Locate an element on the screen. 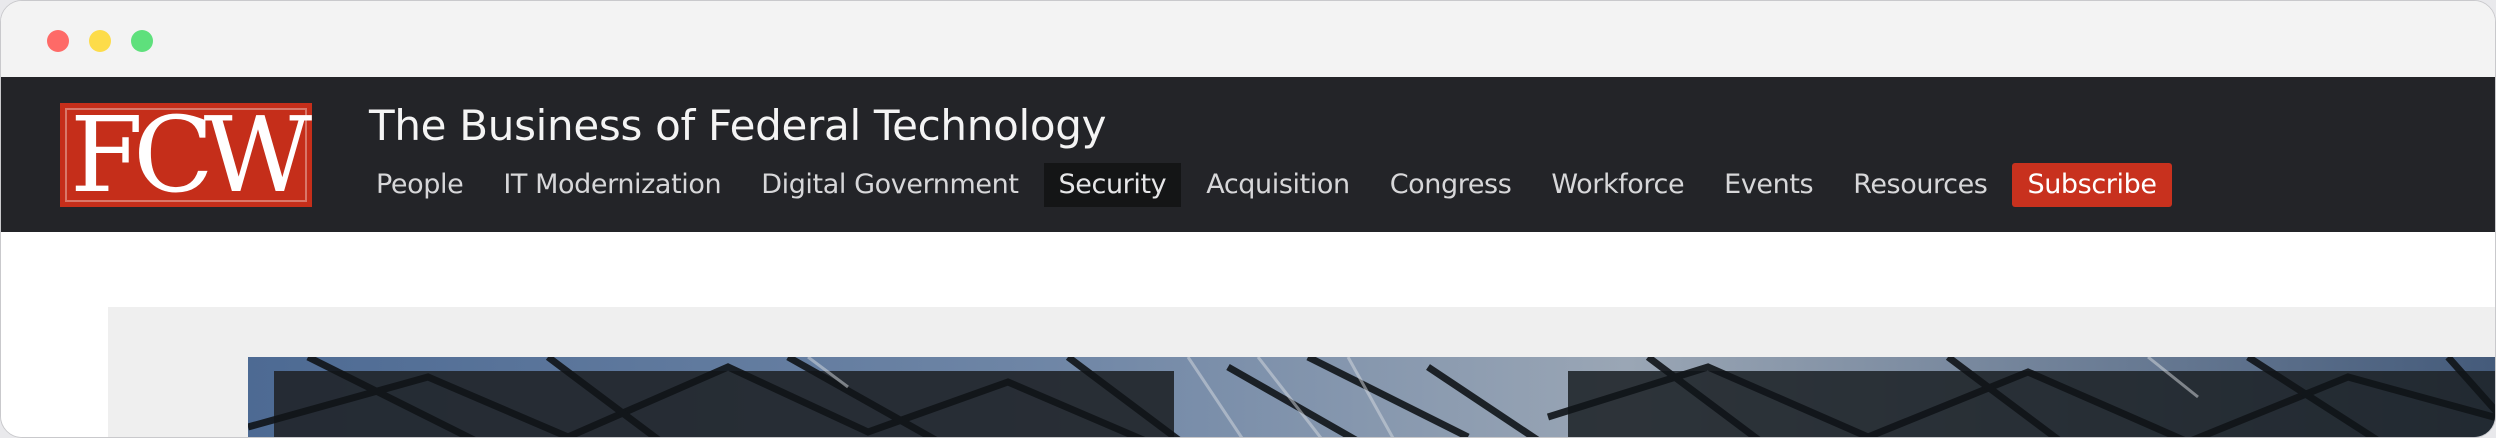 The height and width of the screenshot is (438, 2496). fcw-logo: FCW is located at coordinates (186, 155).